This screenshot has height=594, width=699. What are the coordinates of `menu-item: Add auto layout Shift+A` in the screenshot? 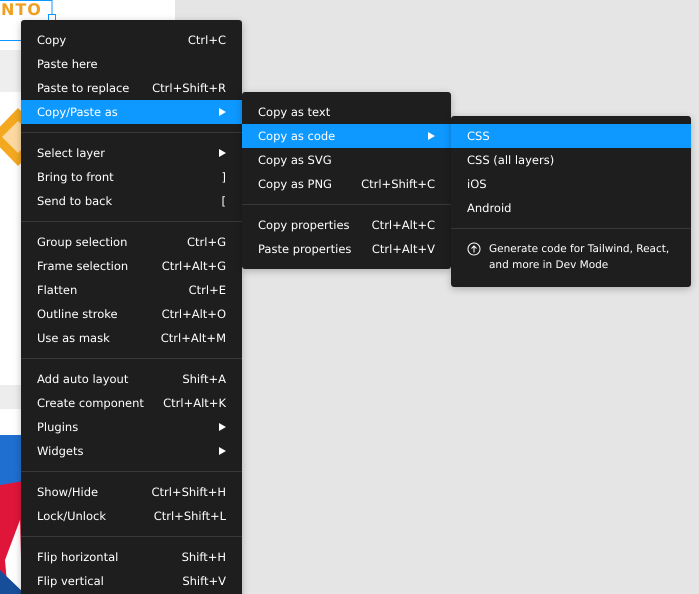 It's located at (131, 379).